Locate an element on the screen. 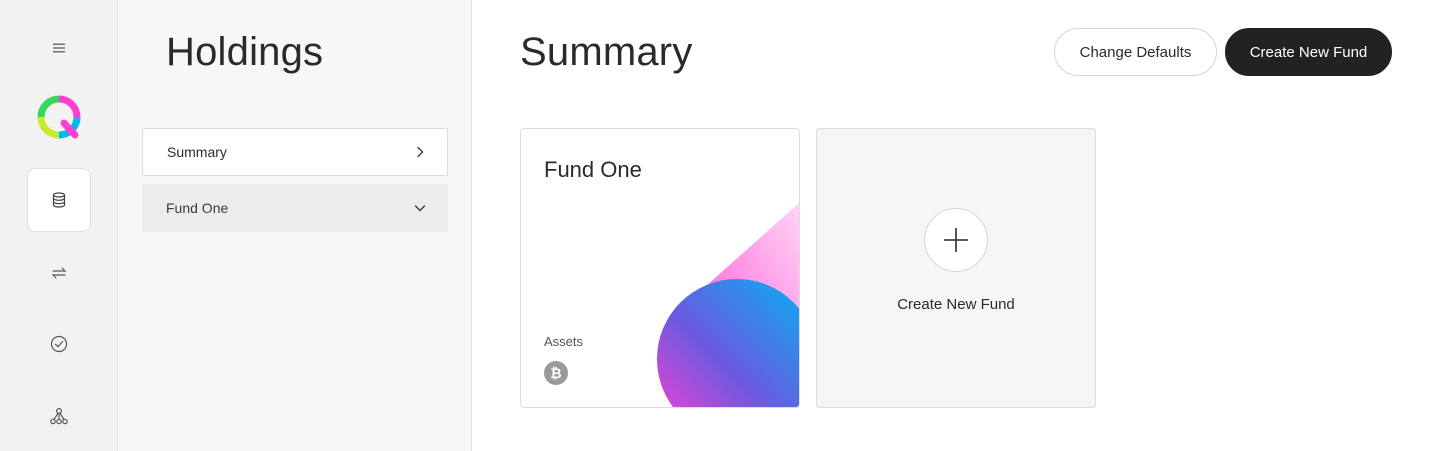 The image size is (1438, 451). transfers-nav-button is located at coordinates (59, 273).